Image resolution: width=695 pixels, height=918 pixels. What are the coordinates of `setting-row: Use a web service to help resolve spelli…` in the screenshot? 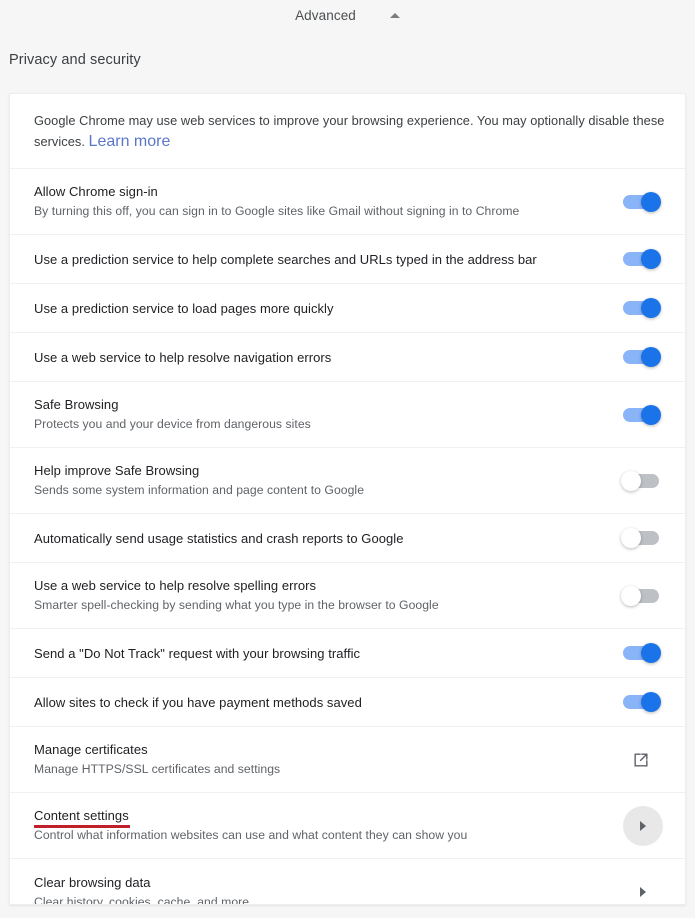 It's located at (347, 596).